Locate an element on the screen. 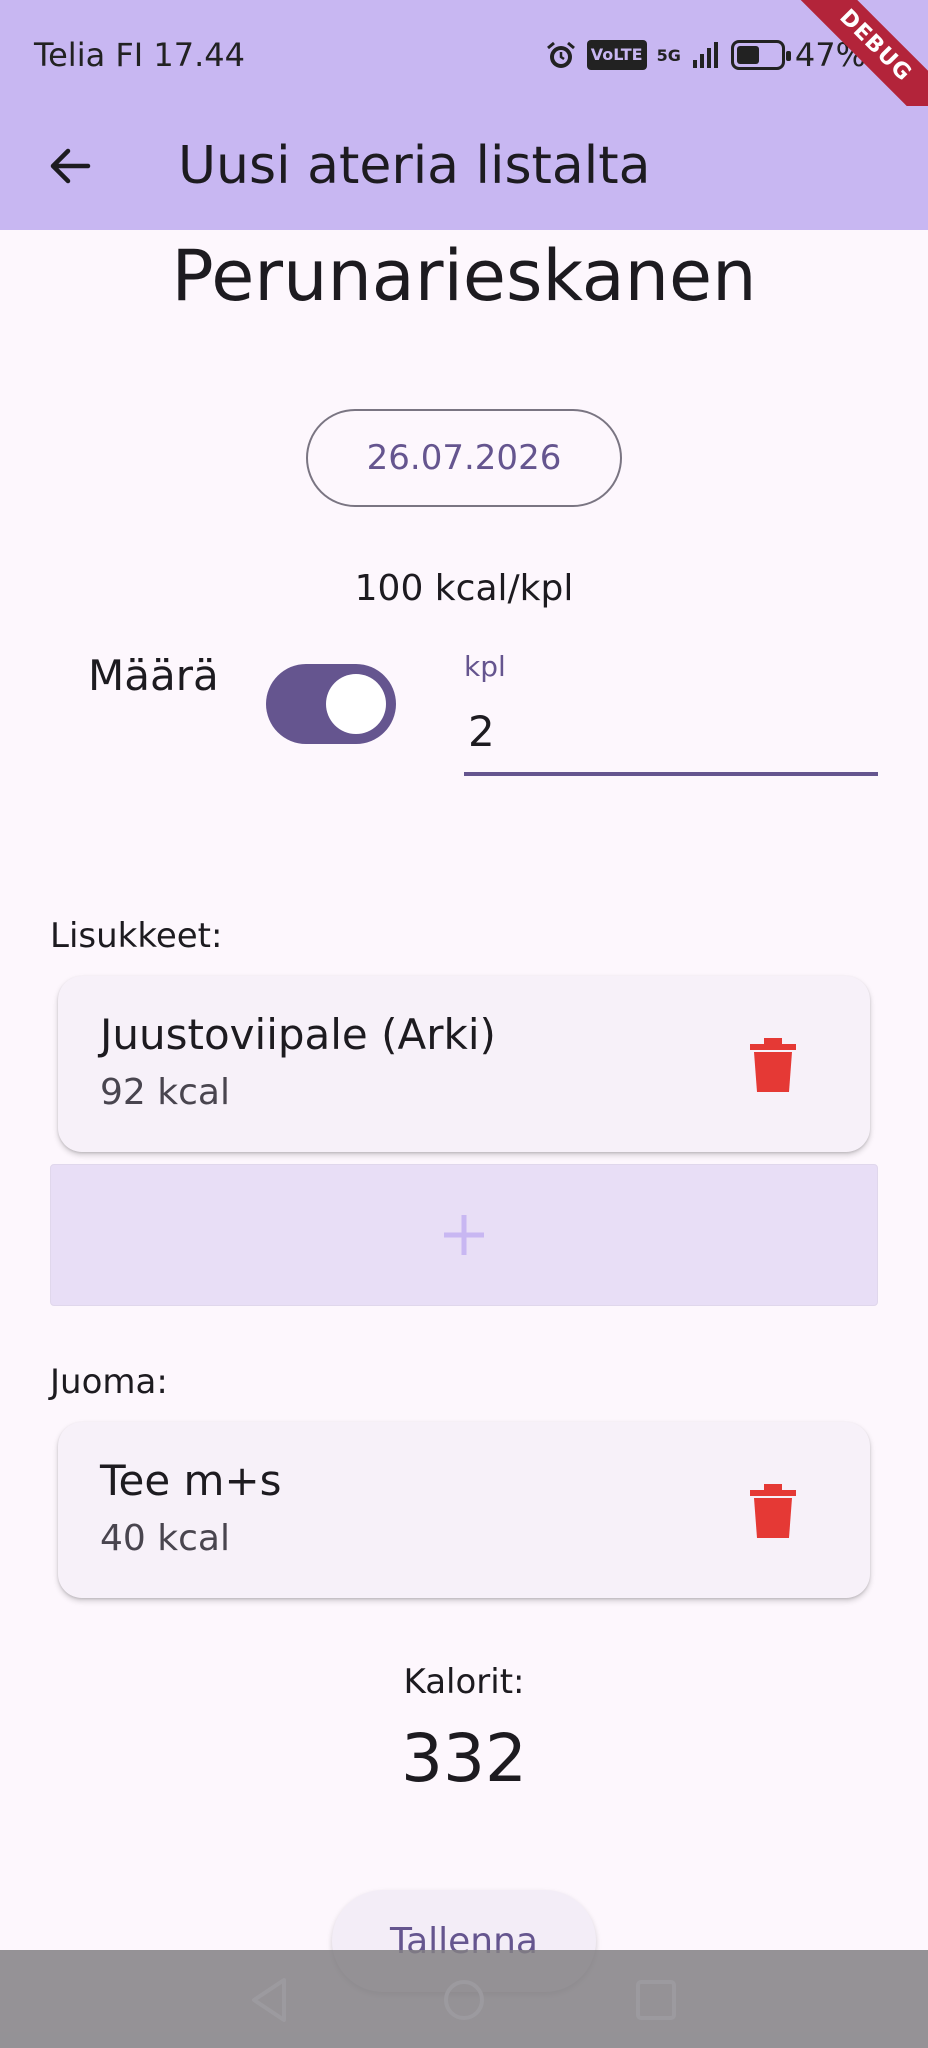  add-side-button is located at coordinates (464, 1235).